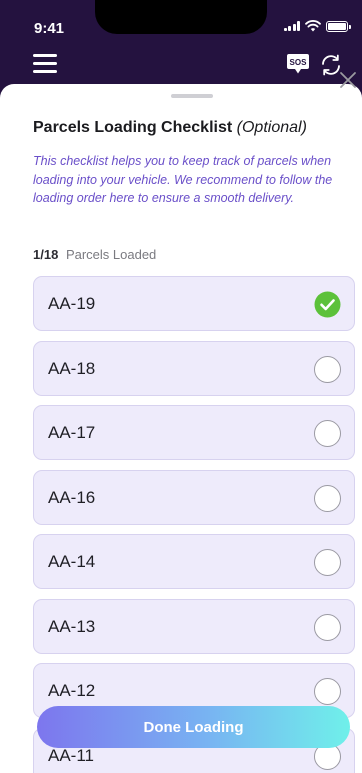 The height and width of the screenshot is (773, 362). I want to click on device-notch, so click(181, 17).